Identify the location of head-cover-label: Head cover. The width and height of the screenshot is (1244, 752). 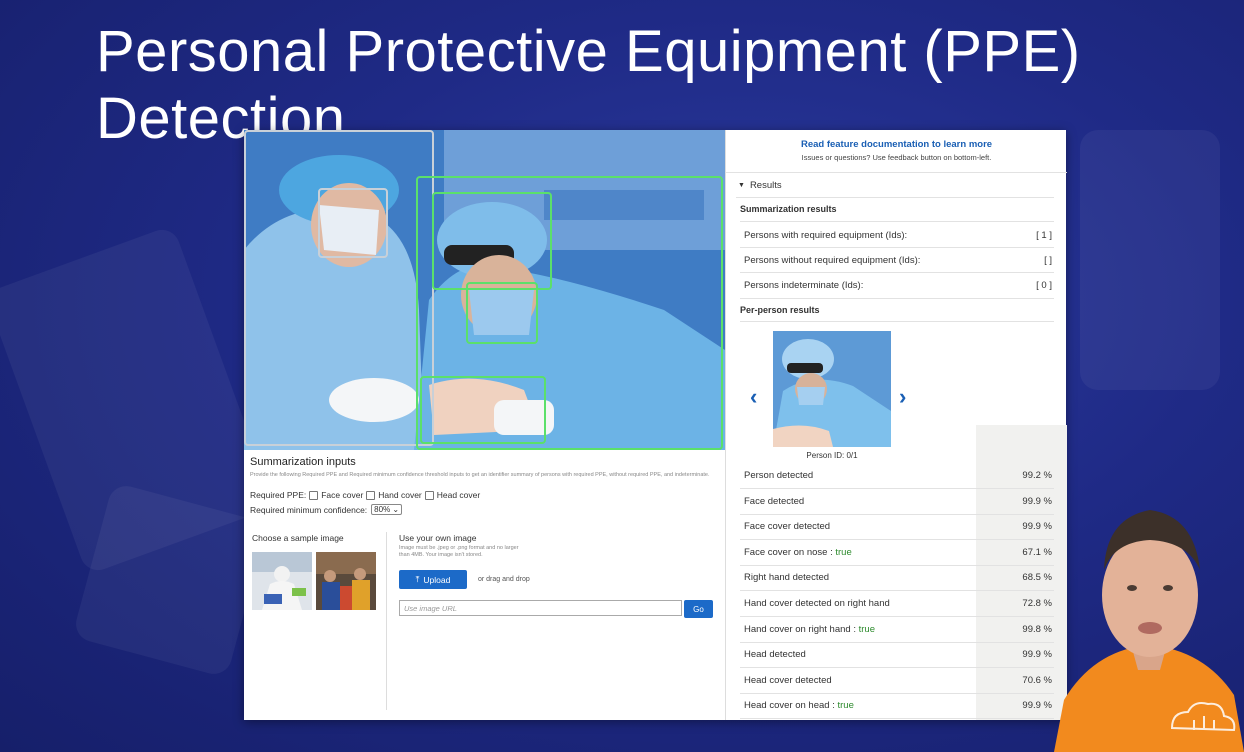
(458, 495).